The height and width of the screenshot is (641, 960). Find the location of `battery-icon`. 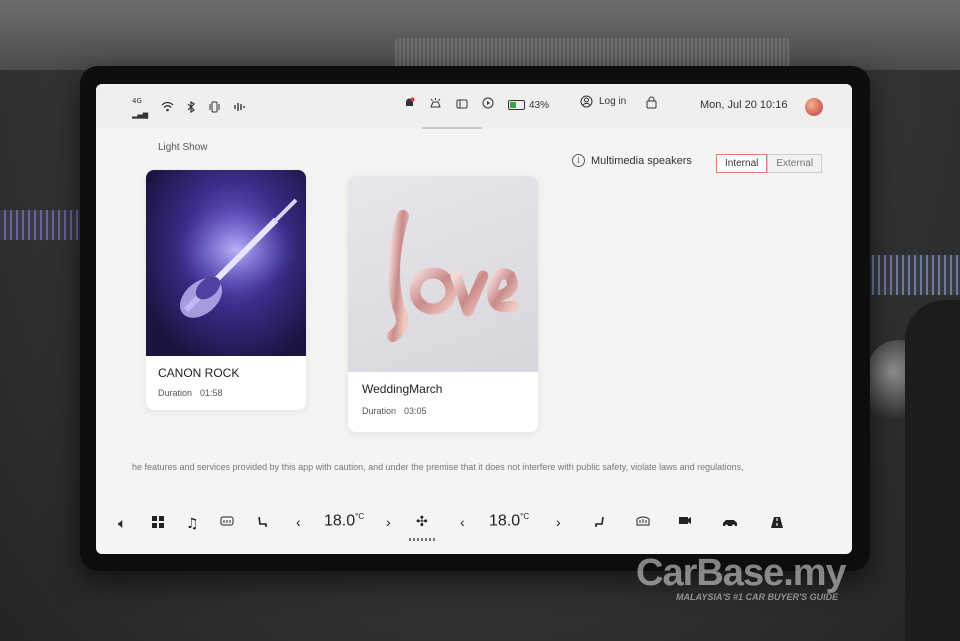

battery-icon is located at coordinates (516, 105).